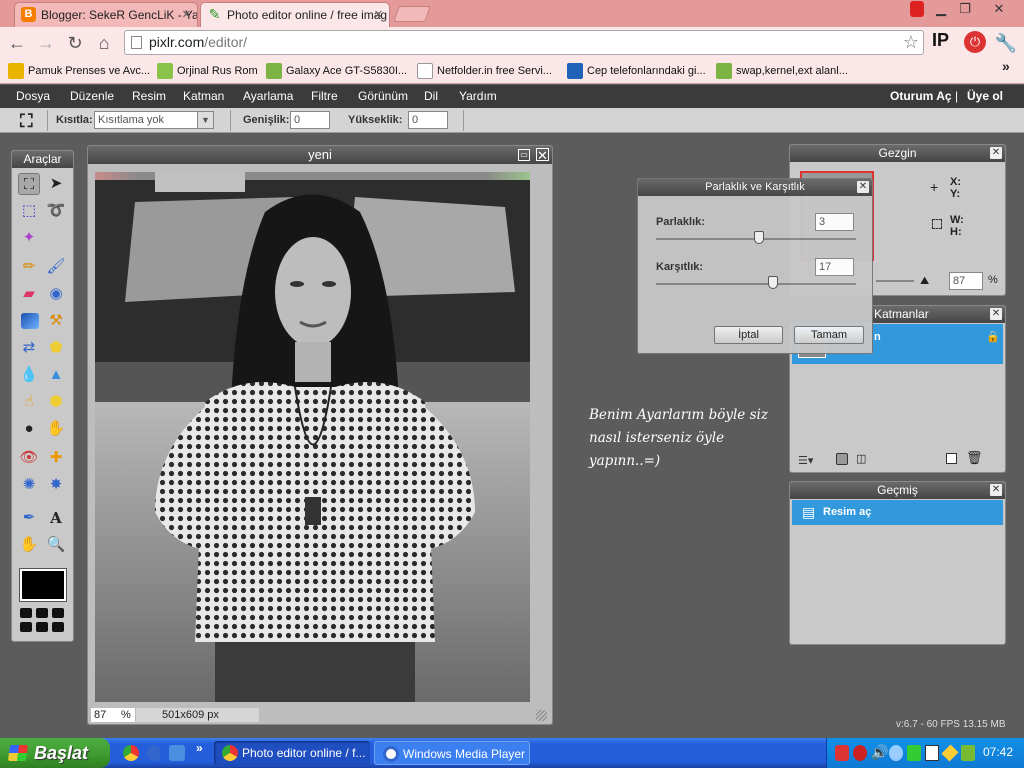 The image size is (1024, 768). Describe the element at coordinates (29, 184) in the screenshot. I see `crop-tool-icon: ⛶` at that location.